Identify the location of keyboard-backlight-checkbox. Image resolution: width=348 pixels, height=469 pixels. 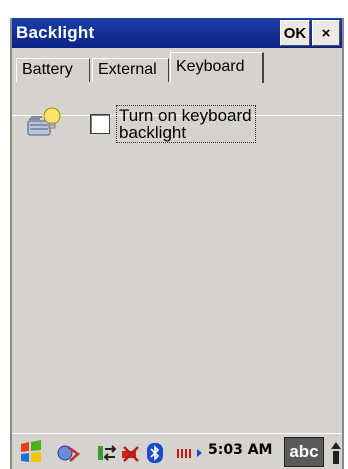
(100, 124).